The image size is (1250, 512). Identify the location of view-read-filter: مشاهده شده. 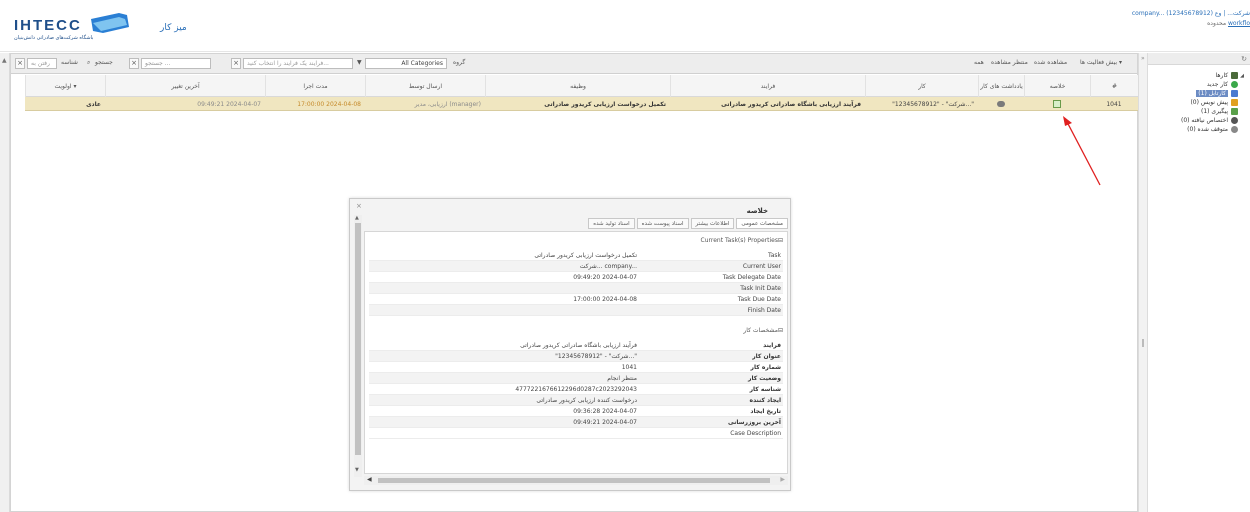
(1050, 62).